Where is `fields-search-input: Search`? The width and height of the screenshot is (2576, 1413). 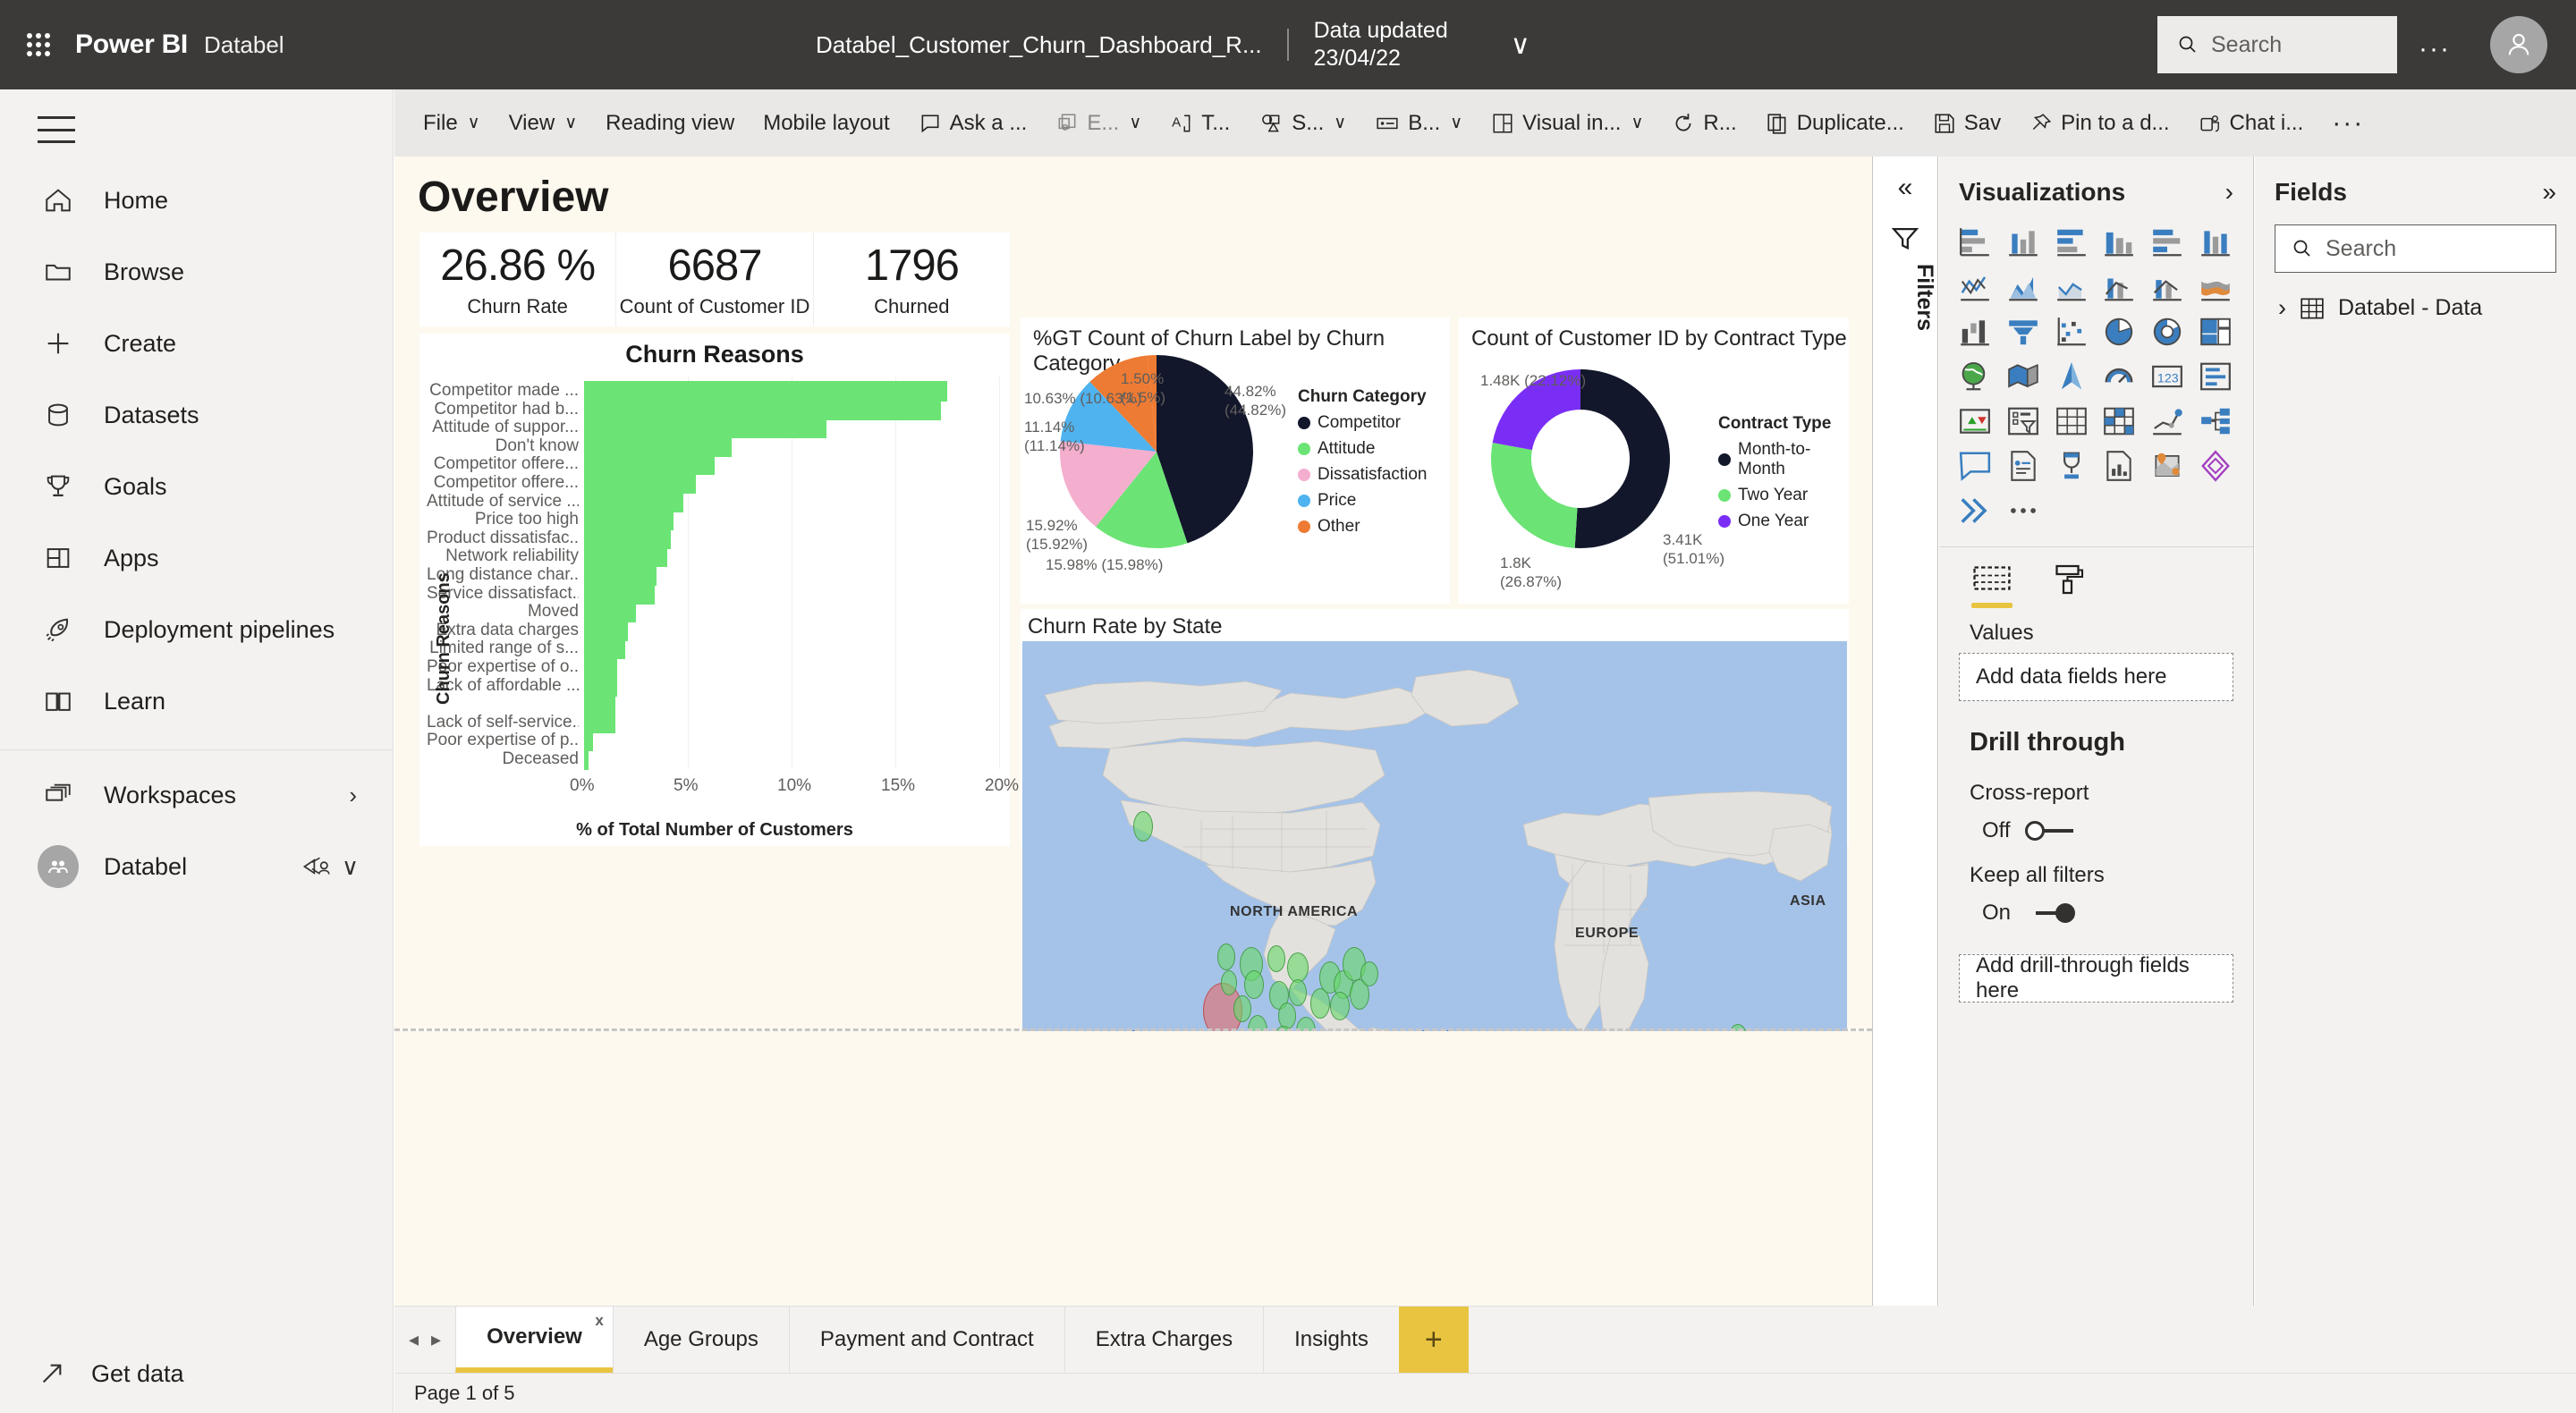
fields-search-input: Search is located at coordinates (2415, 248).